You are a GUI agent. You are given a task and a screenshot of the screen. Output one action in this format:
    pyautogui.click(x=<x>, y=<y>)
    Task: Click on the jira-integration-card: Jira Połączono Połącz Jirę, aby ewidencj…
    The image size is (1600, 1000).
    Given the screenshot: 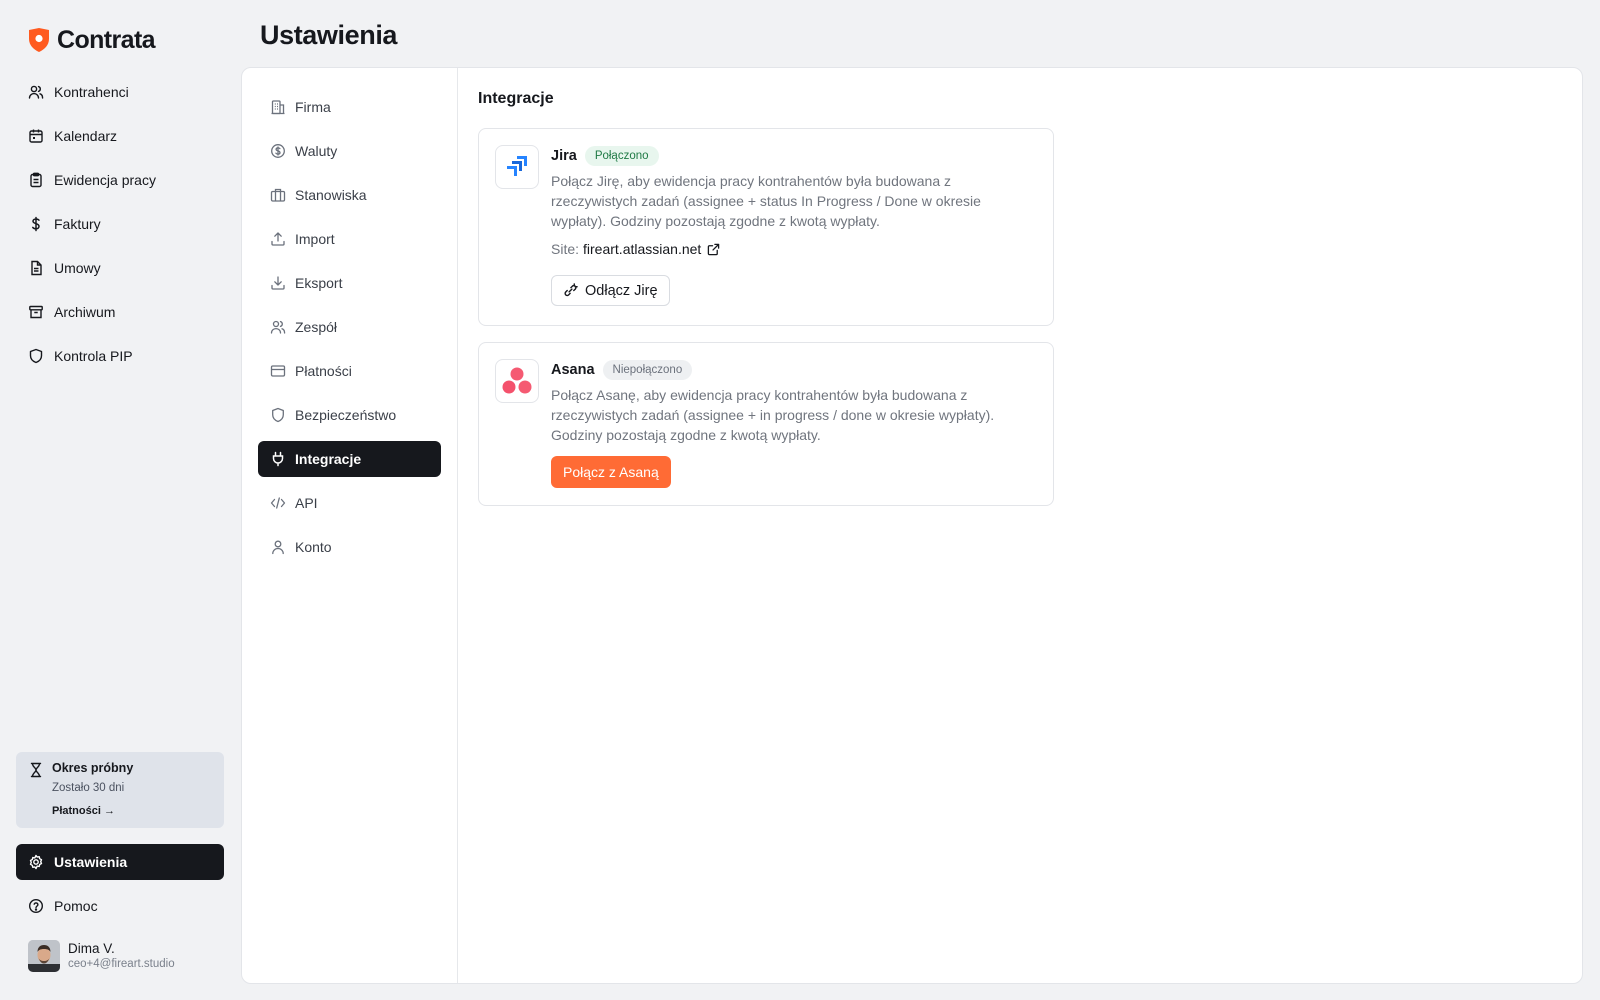 What is the action you would take?
    pyautogui.click(x=766, y=227)
    